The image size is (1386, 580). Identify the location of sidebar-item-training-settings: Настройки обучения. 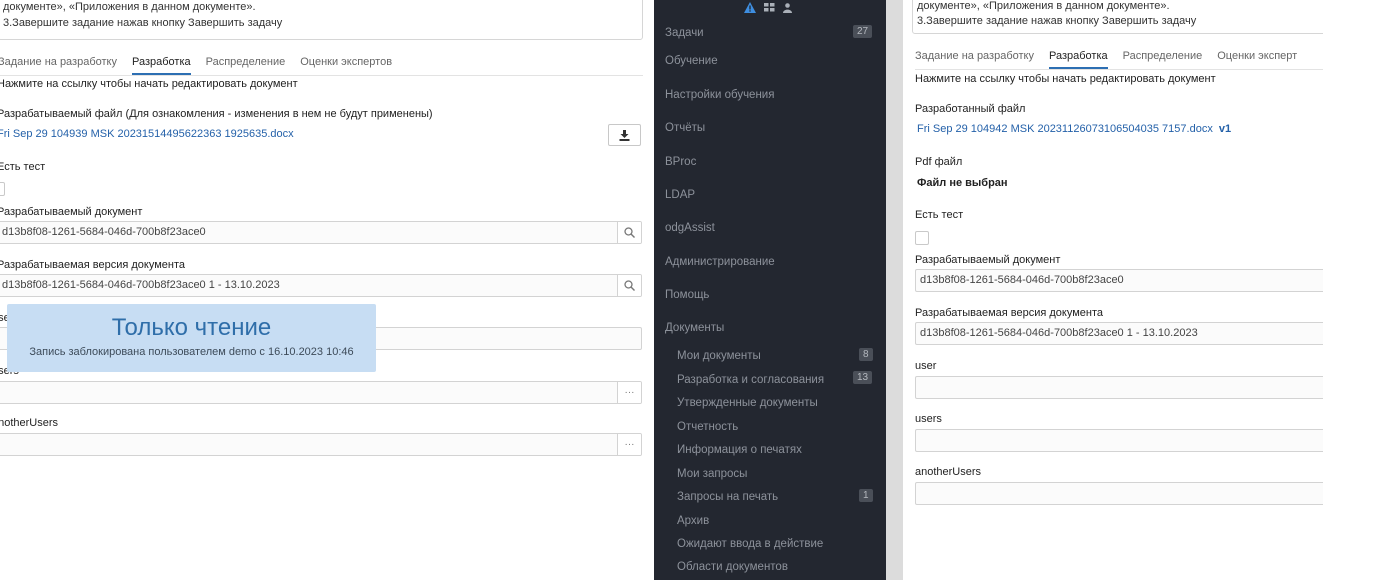
(719, 95).